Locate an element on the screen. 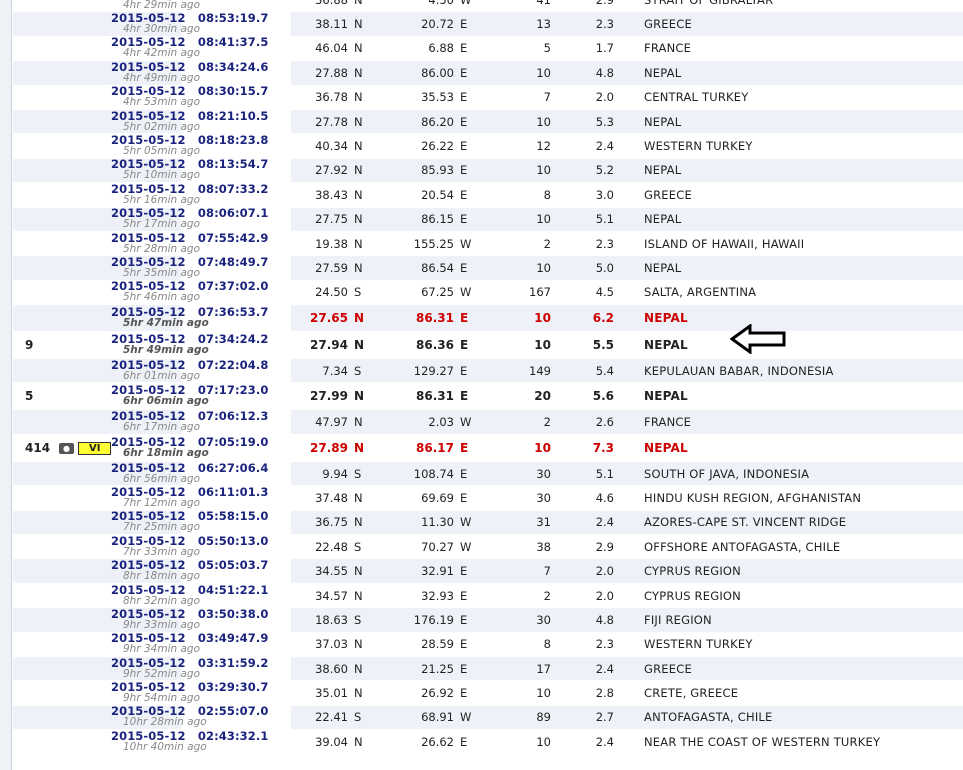 This screenshot has height=770, width=963. datetime-cell: 2015-05-12 07:37:02.0 5hr 46min ago is located at coordinates (140, 293).